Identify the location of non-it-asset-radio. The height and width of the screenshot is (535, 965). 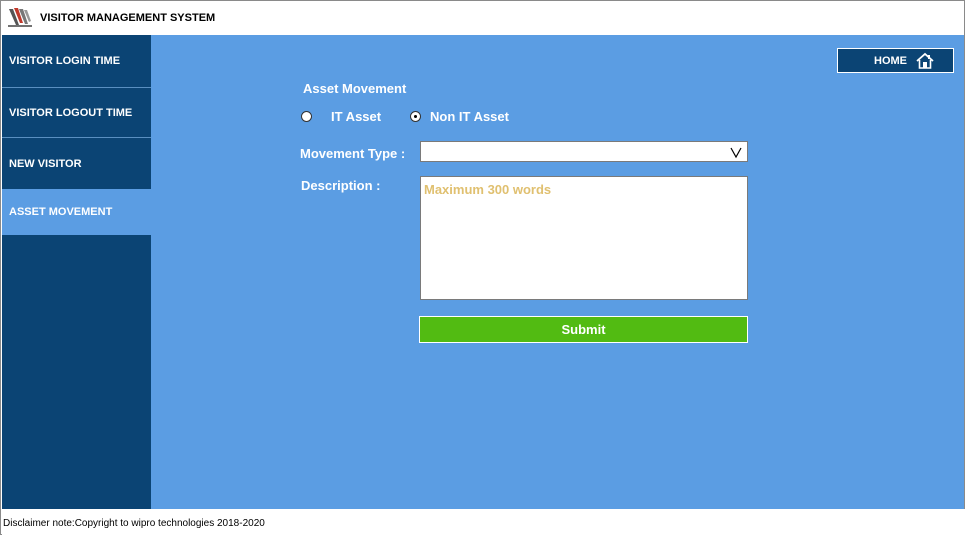
(415, 116).